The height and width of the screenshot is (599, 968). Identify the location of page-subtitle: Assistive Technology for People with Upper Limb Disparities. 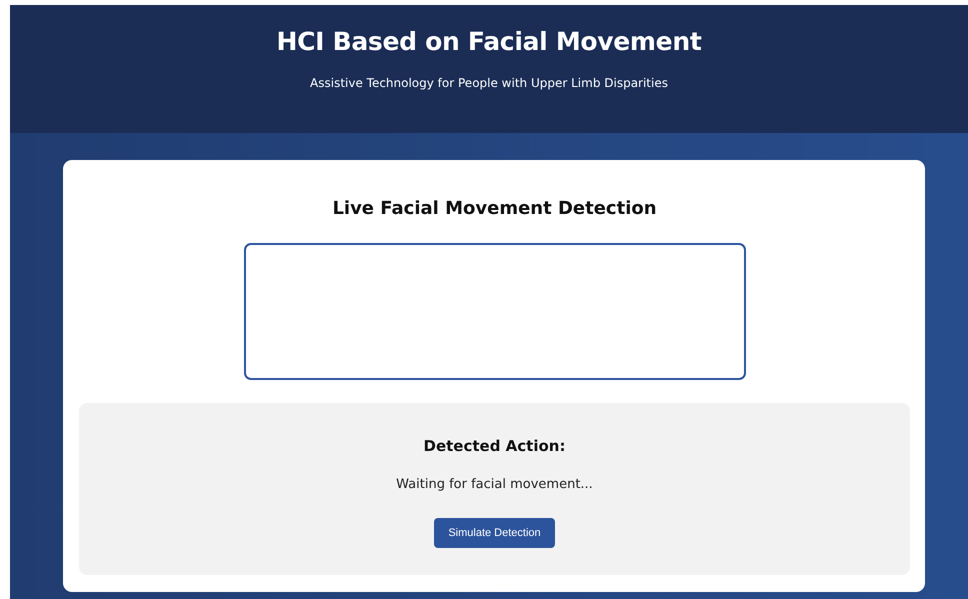
(489, 83).